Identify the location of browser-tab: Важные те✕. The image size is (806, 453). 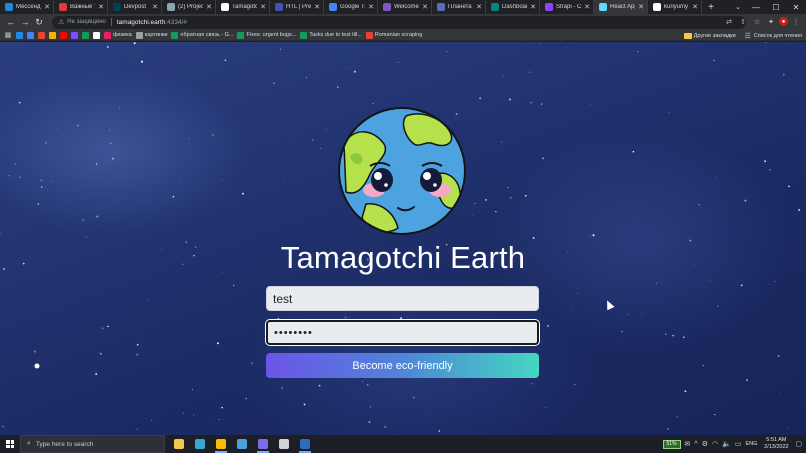
(81, 7).